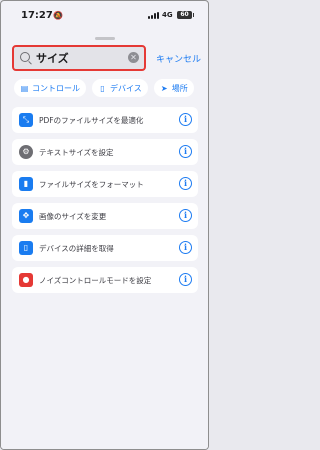  I want to click on chip-device: ▯ デバイス, so click(120, 88).